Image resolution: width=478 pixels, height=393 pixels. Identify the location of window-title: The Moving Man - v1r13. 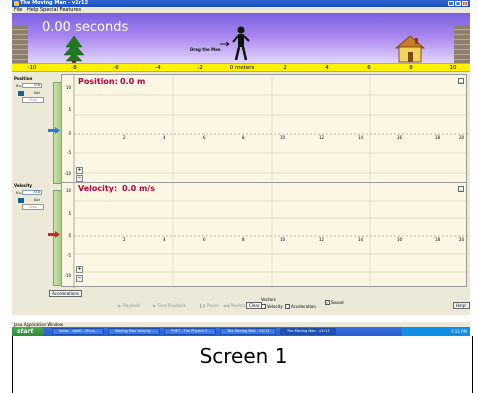
(54, 3).